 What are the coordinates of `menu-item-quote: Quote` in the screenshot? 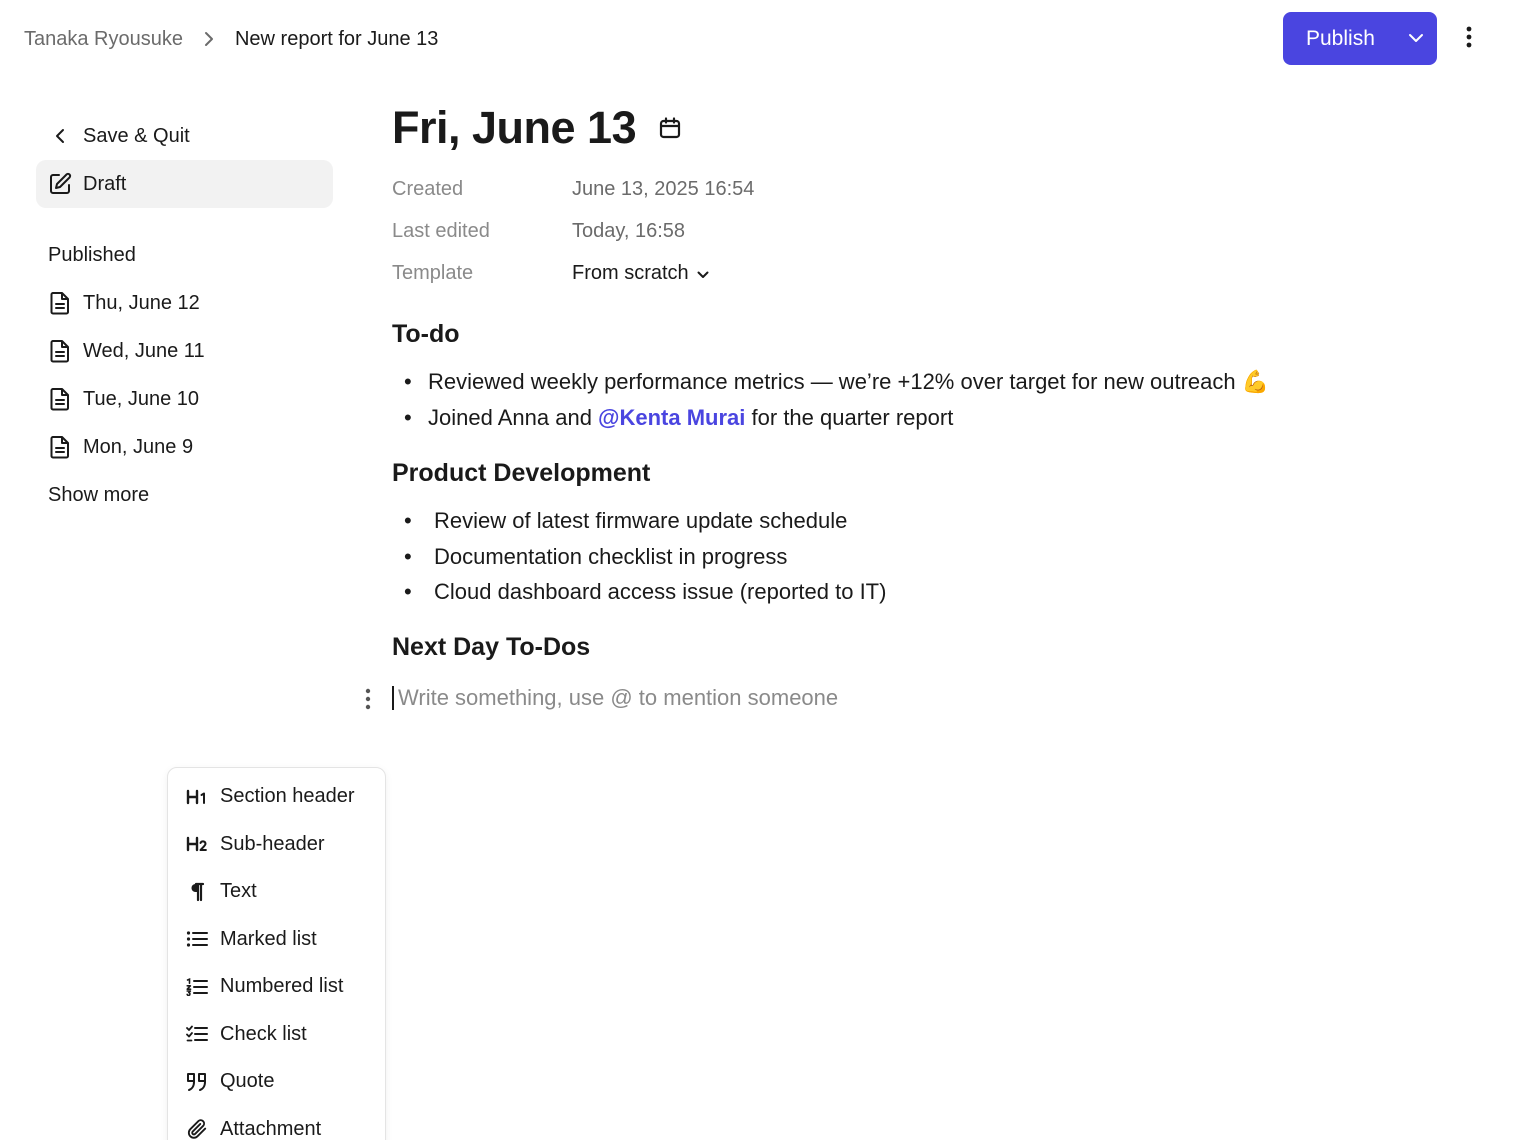 It's located at (276, 1082).